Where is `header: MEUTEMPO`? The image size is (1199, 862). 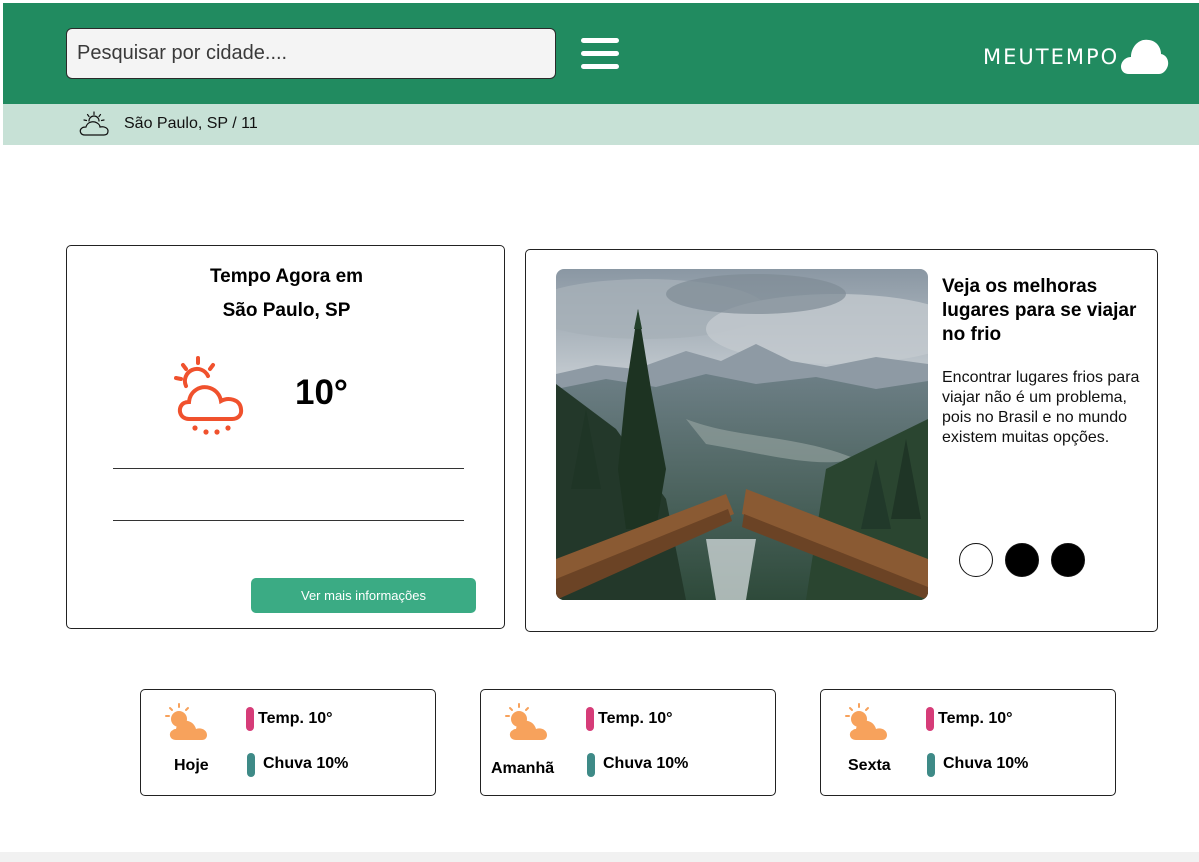
header: MEUTEMPO is located at coordinates (601, 53).